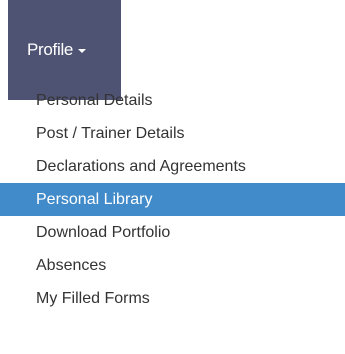 Image resolution: width=345 pixels, height=354 pixels. What do you see at coordinates (172, 232) in the screenshot?
I see `menu-item-download-portfolio: Download Portfolio` at bounding box center [172, 232].